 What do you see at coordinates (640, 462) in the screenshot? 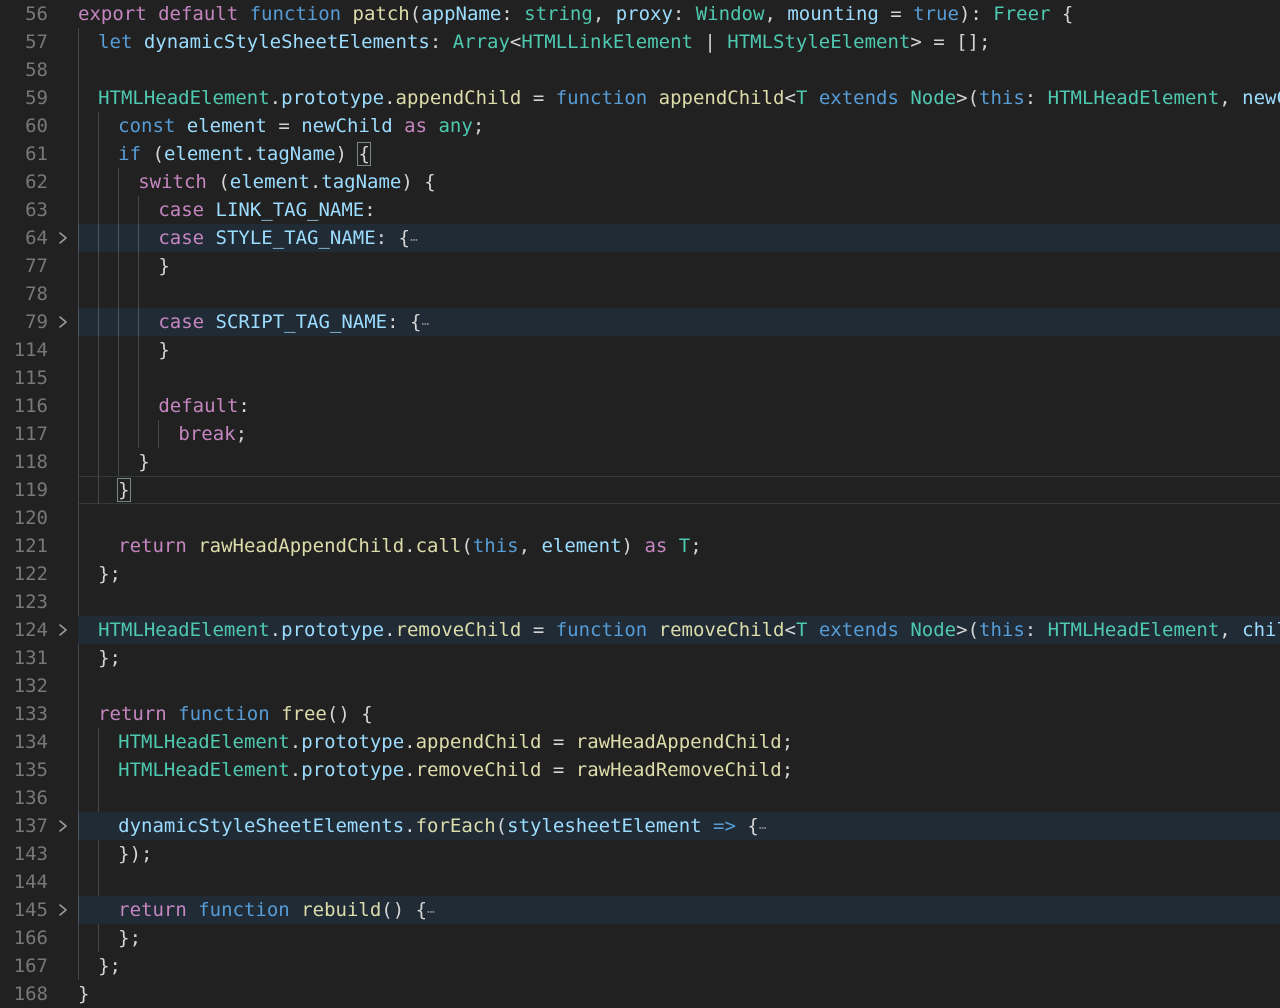
I see `code-line: 118}` at bounding box center [640, 462].